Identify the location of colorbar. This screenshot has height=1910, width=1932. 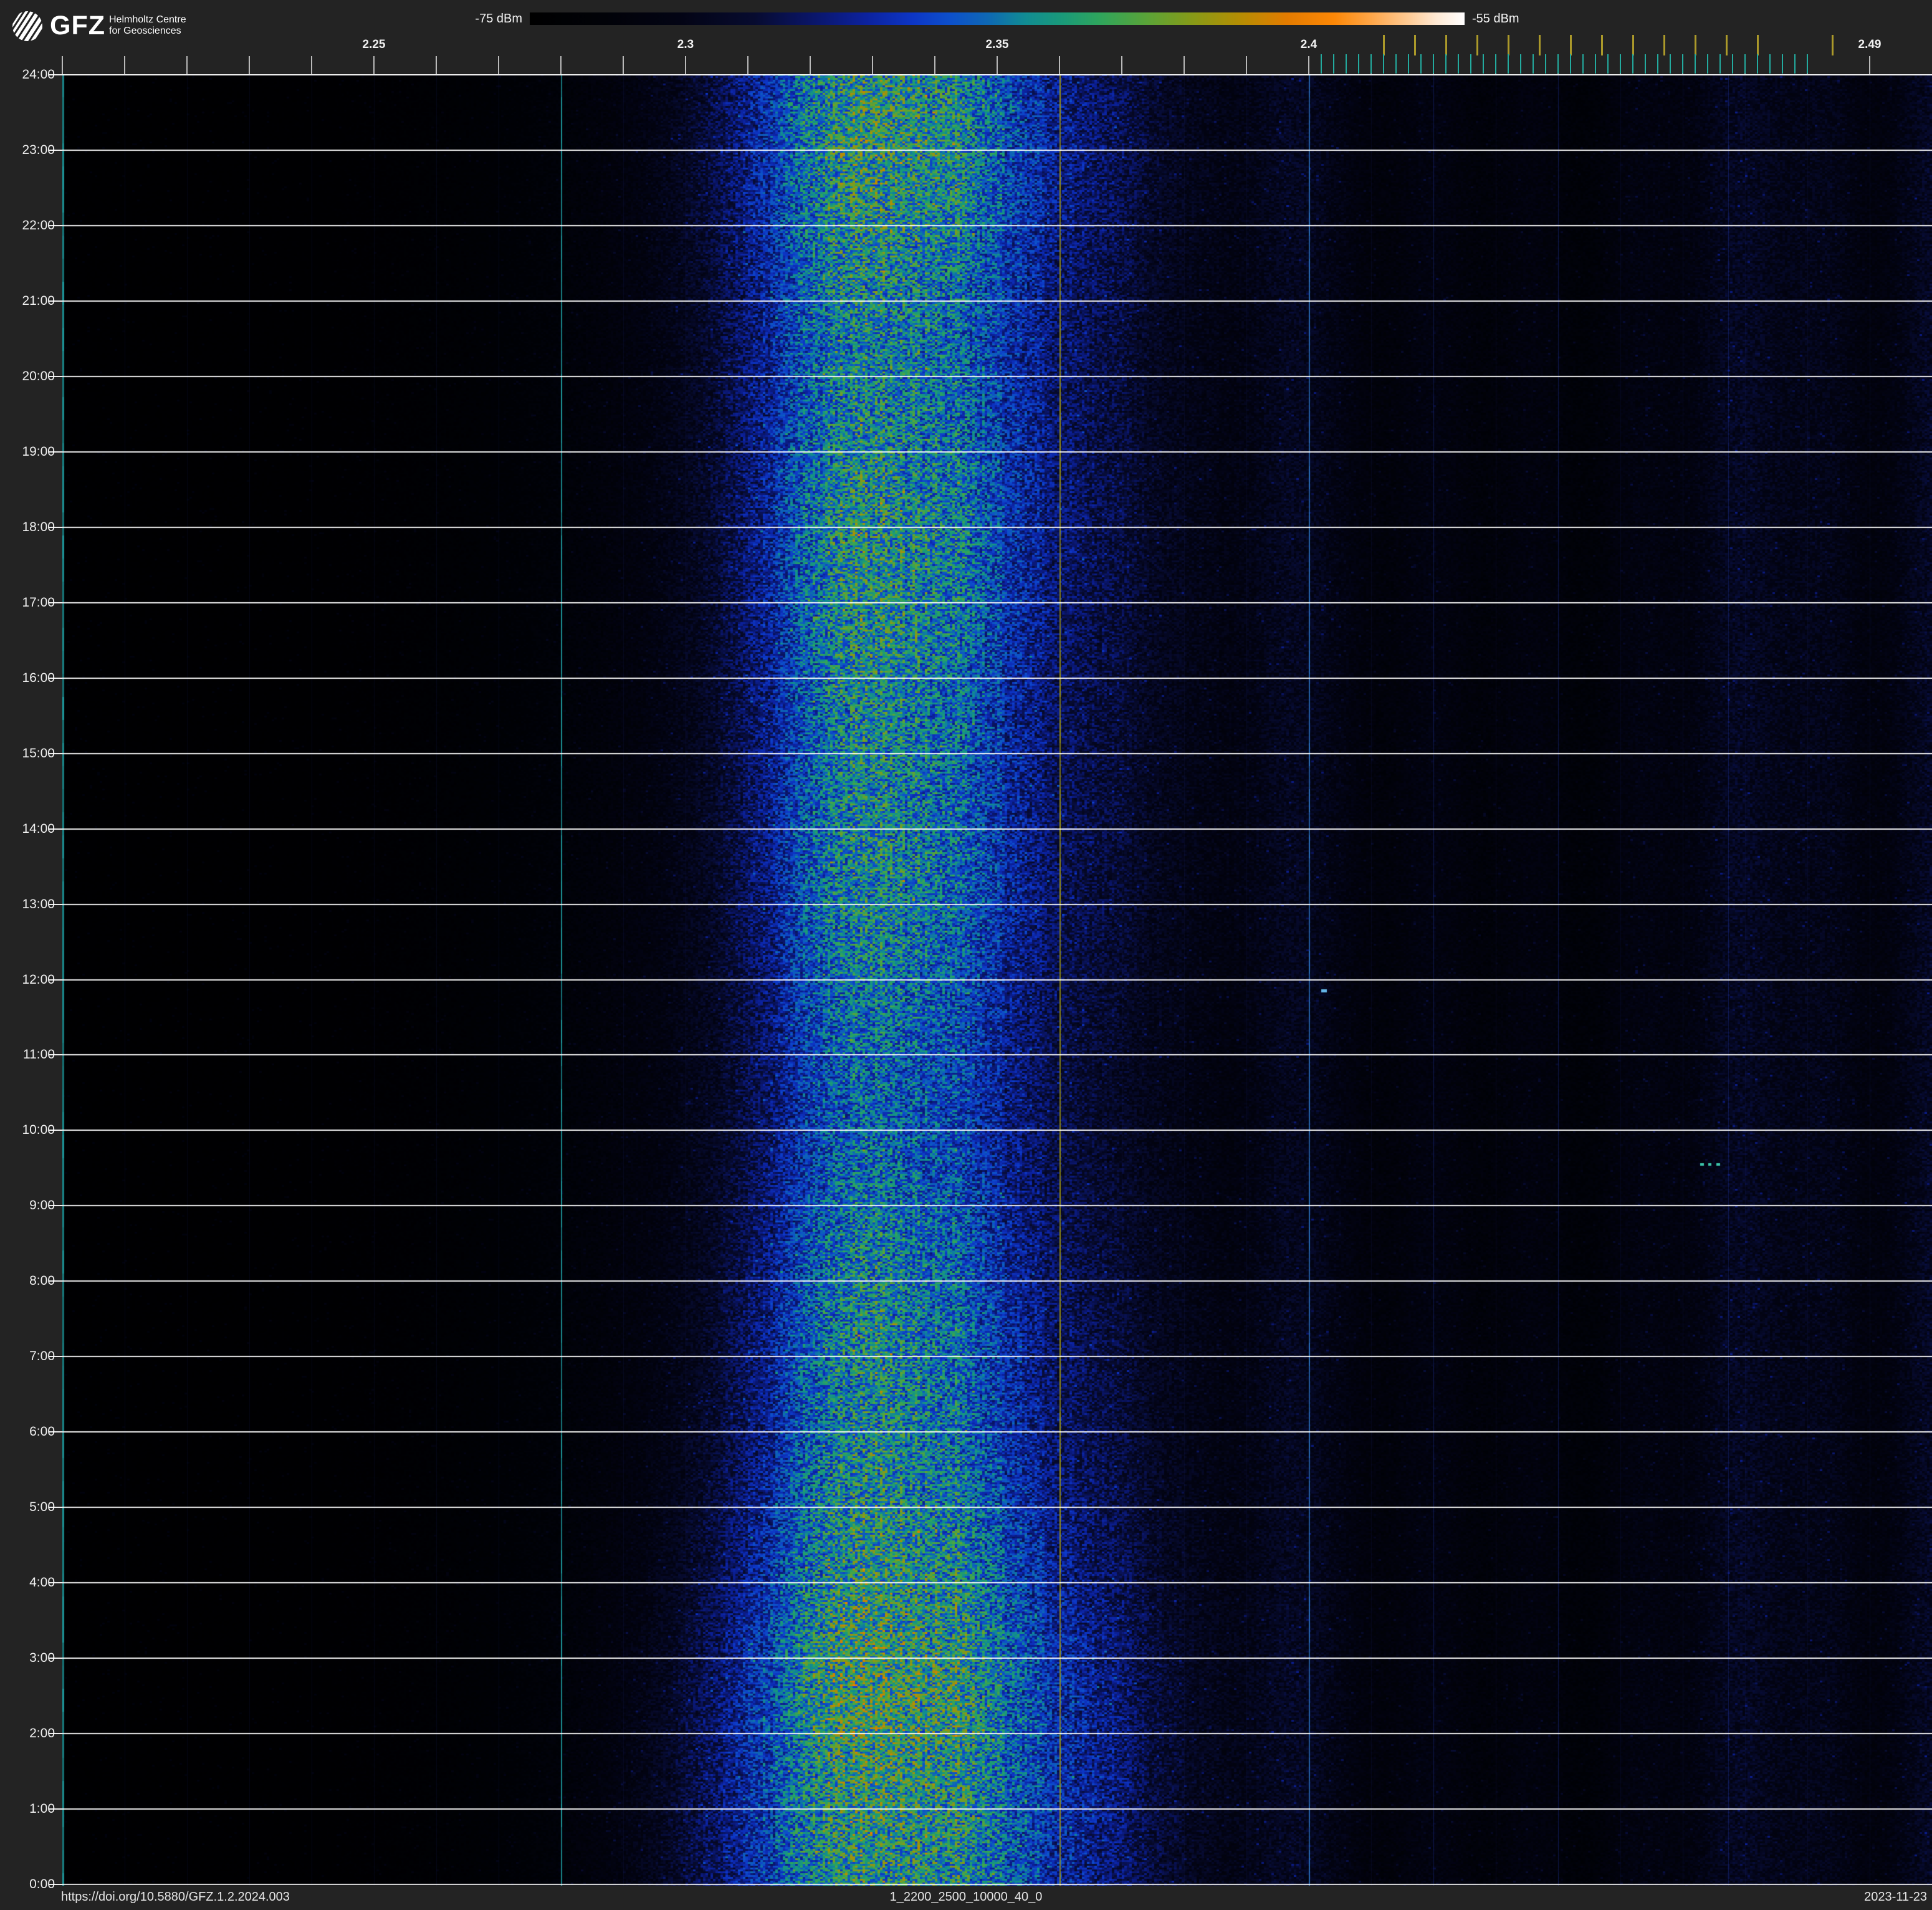
(997, 18).